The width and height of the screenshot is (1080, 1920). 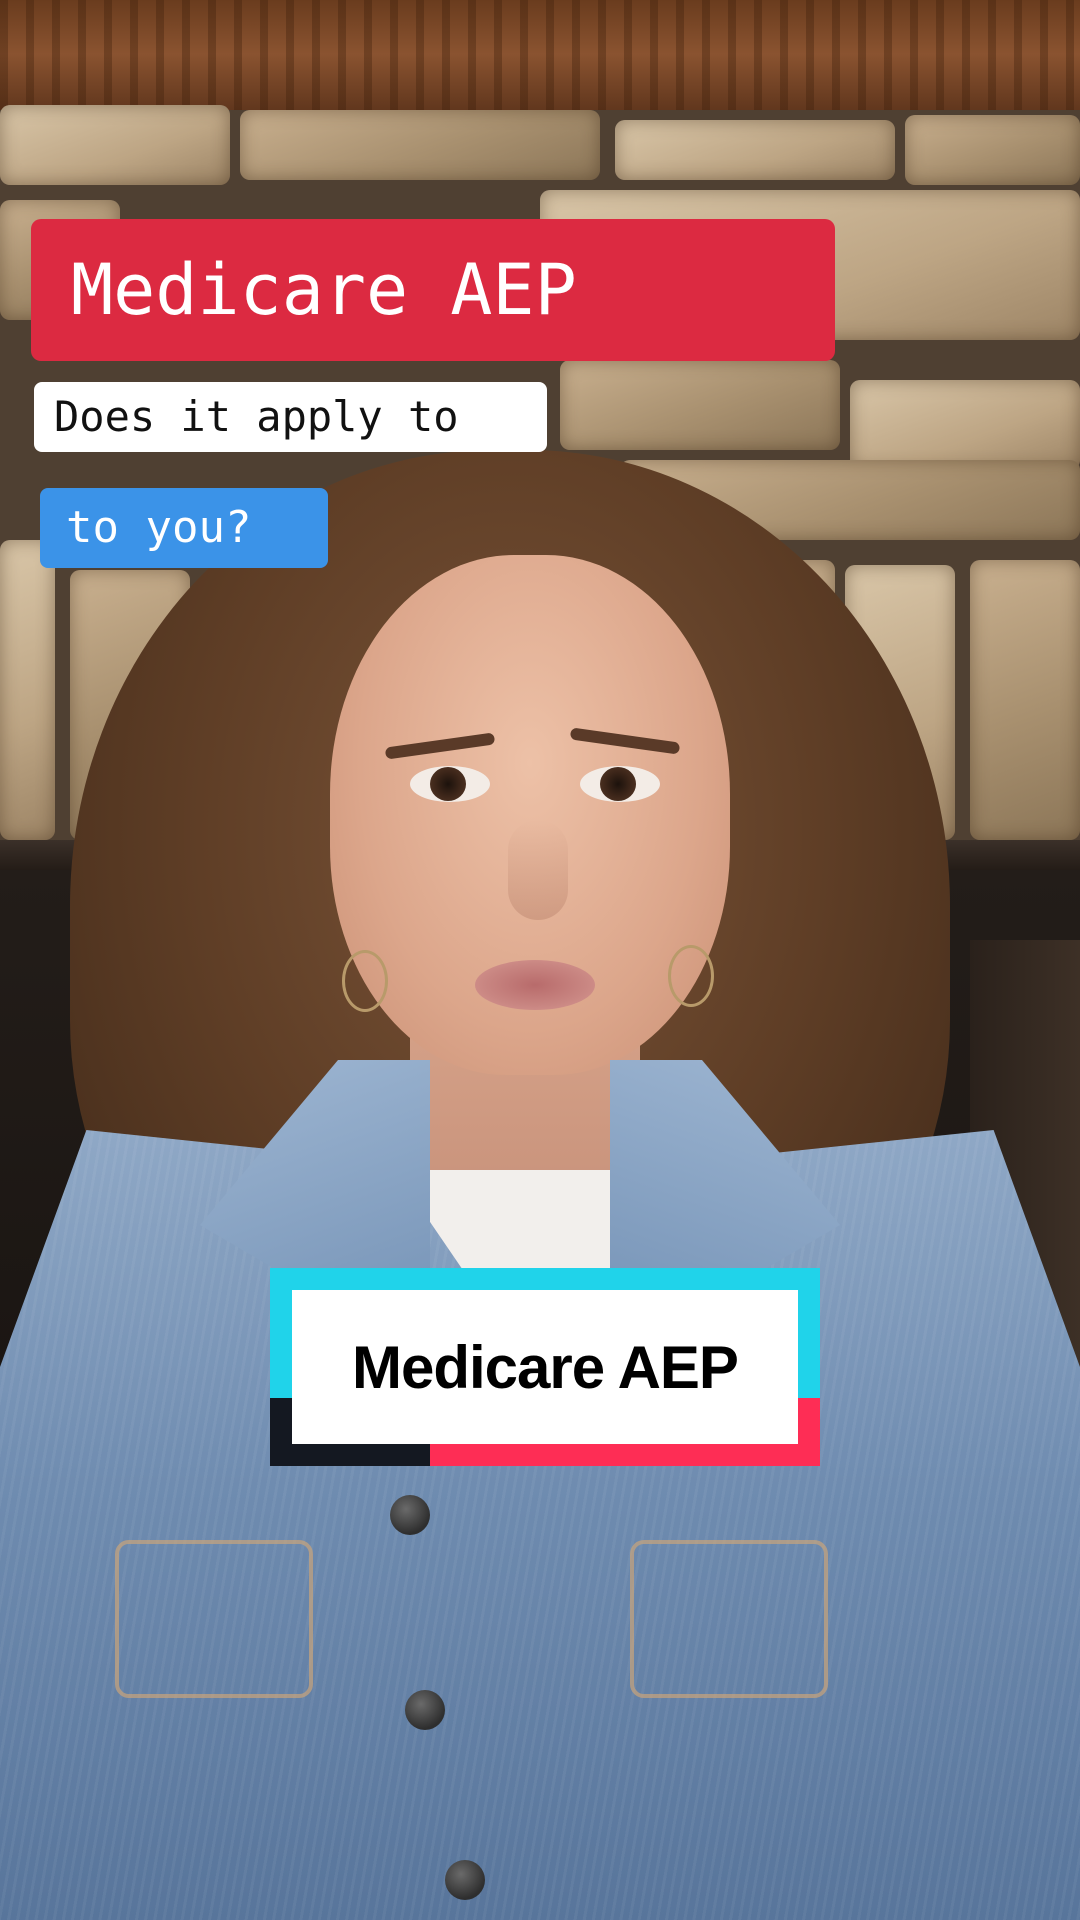 I want to click on caption-line-2: to you?, so click(x=184, y=528).